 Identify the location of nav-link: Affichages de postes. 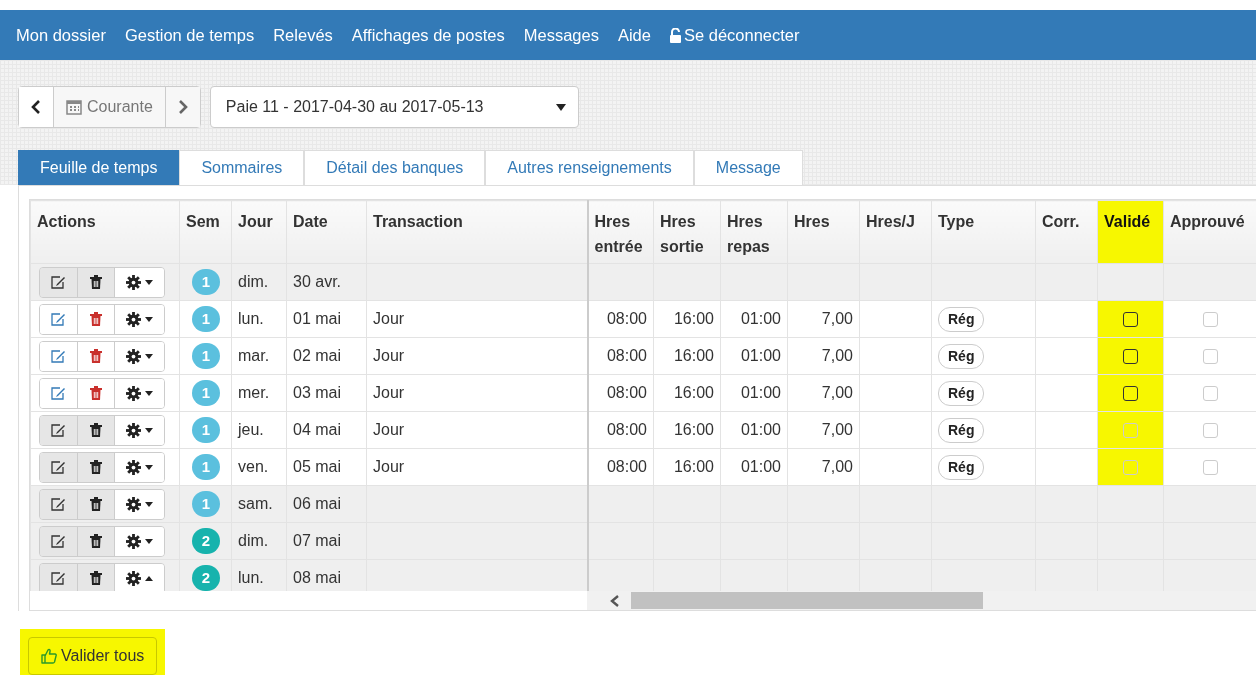
(428, 35).